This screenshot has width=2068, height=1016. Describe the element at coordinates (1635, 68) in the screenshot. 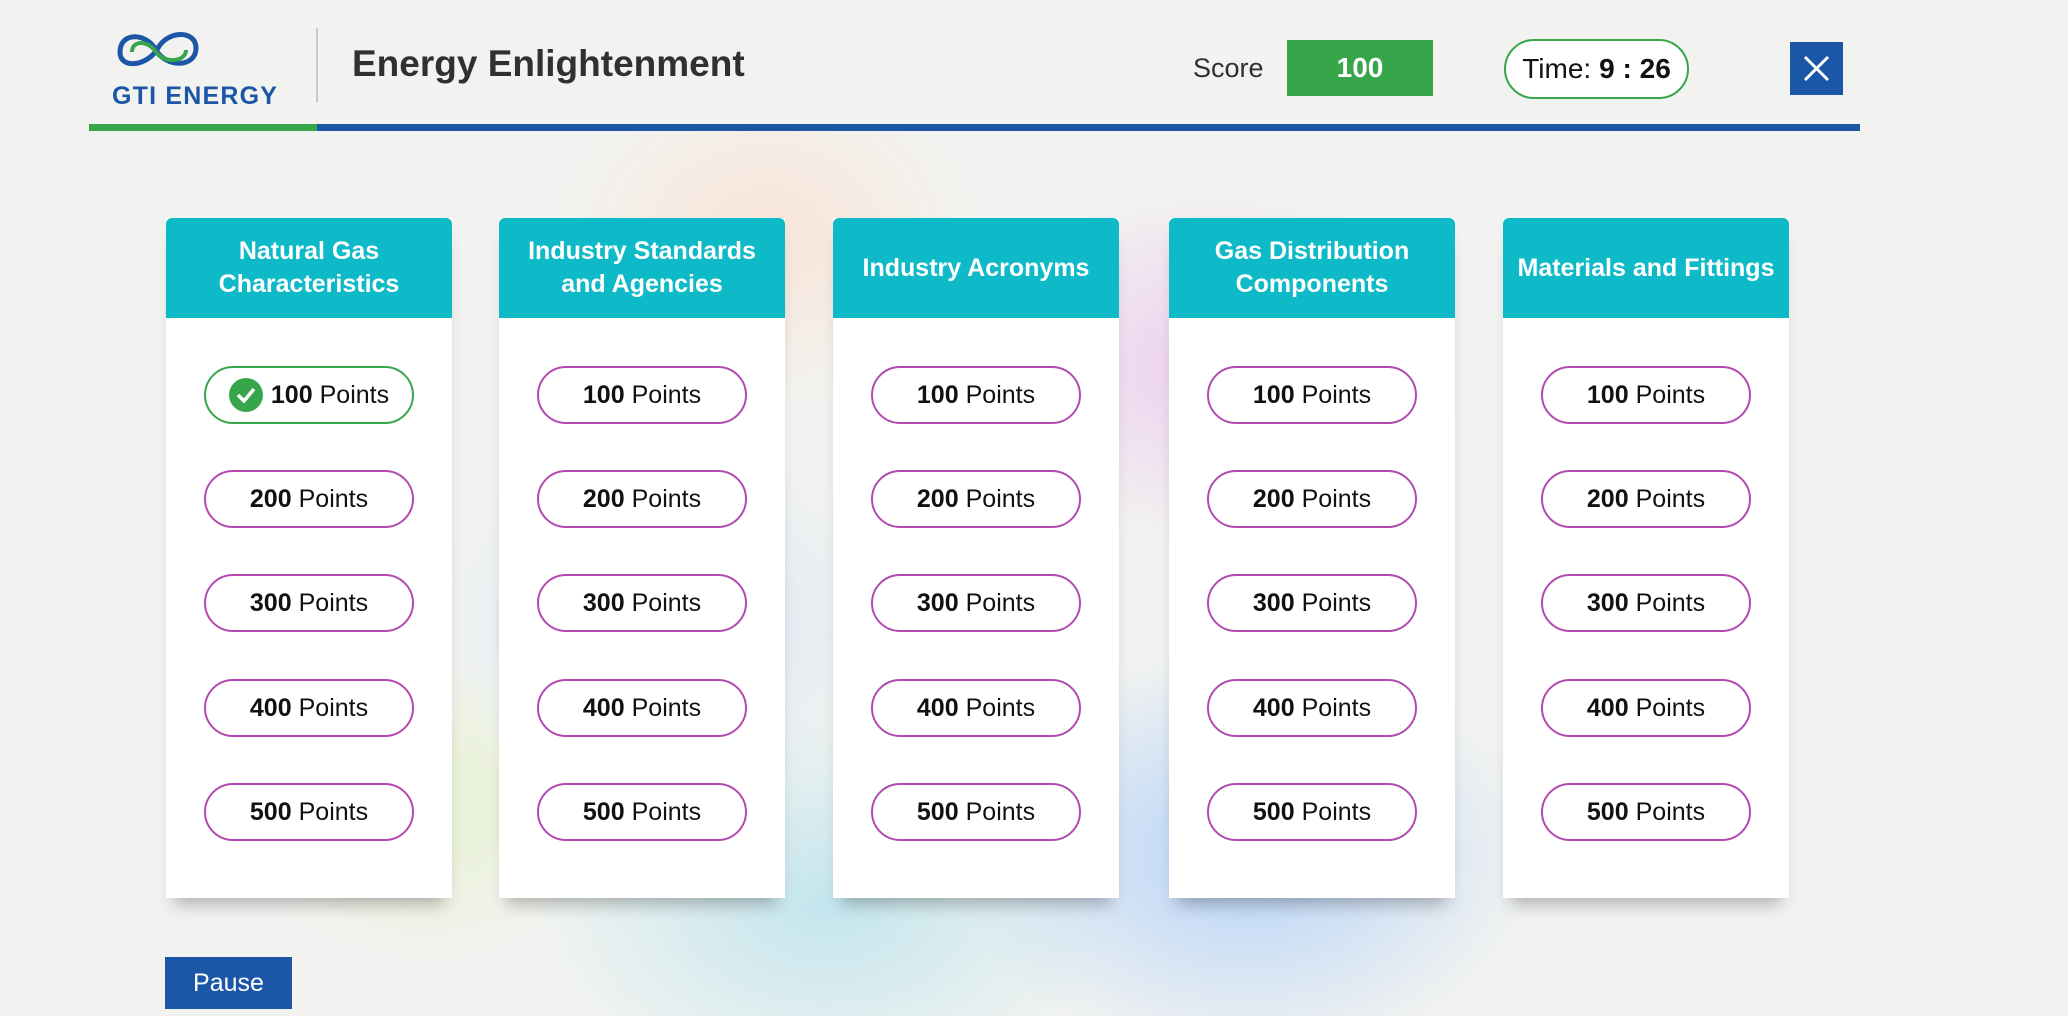

I see `timer-value: 9 : 26` at that location.